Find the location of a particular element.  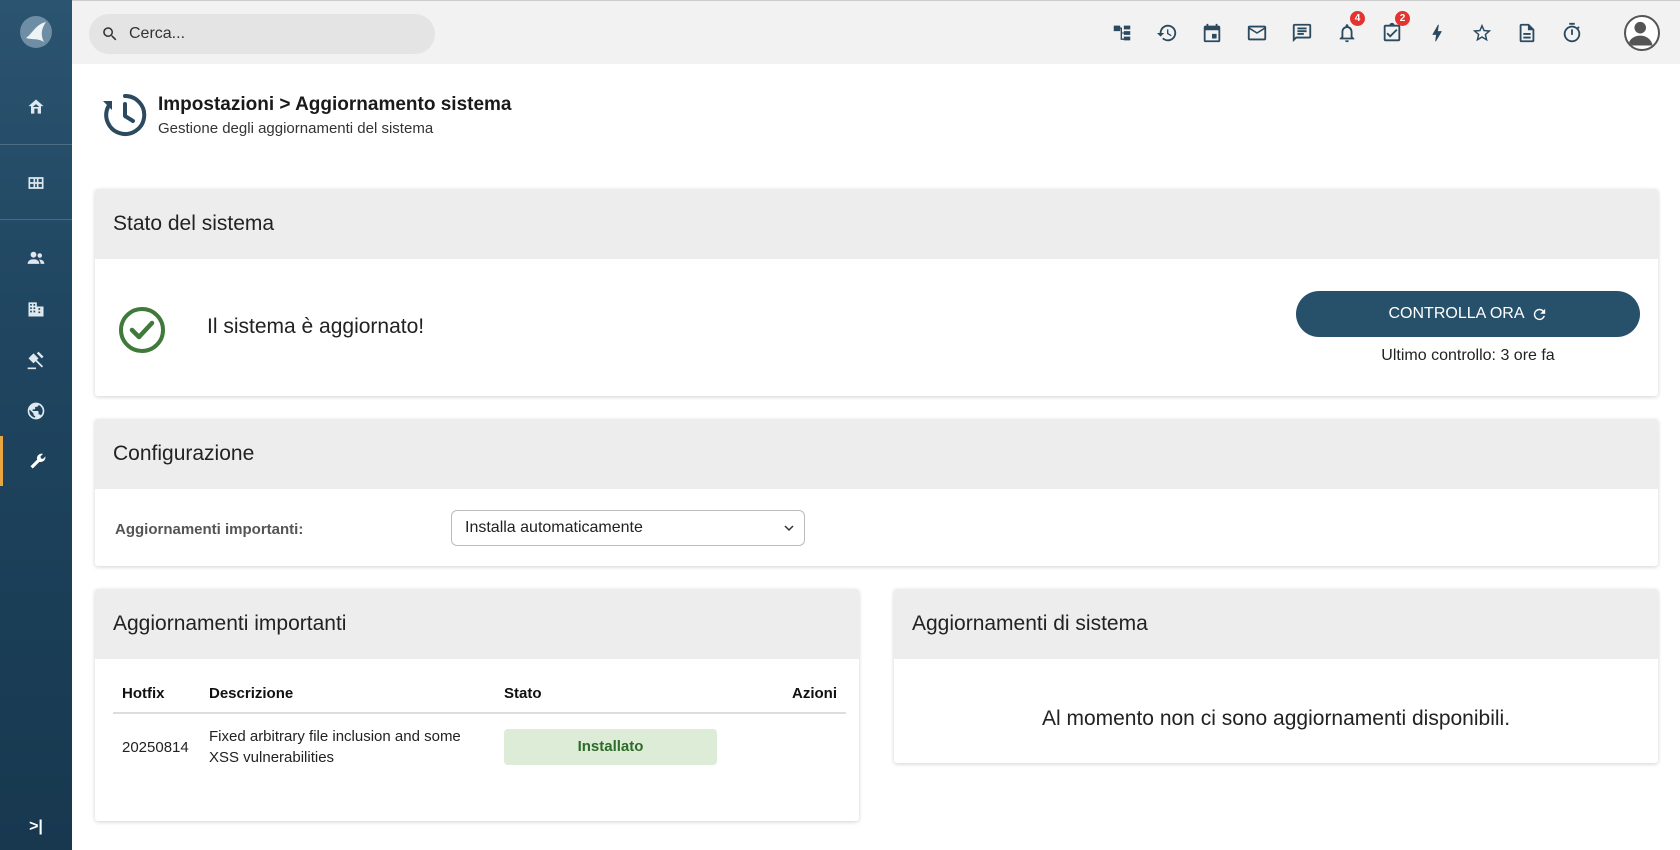

sidebar-item-settings is located at coordinates (36, 461).